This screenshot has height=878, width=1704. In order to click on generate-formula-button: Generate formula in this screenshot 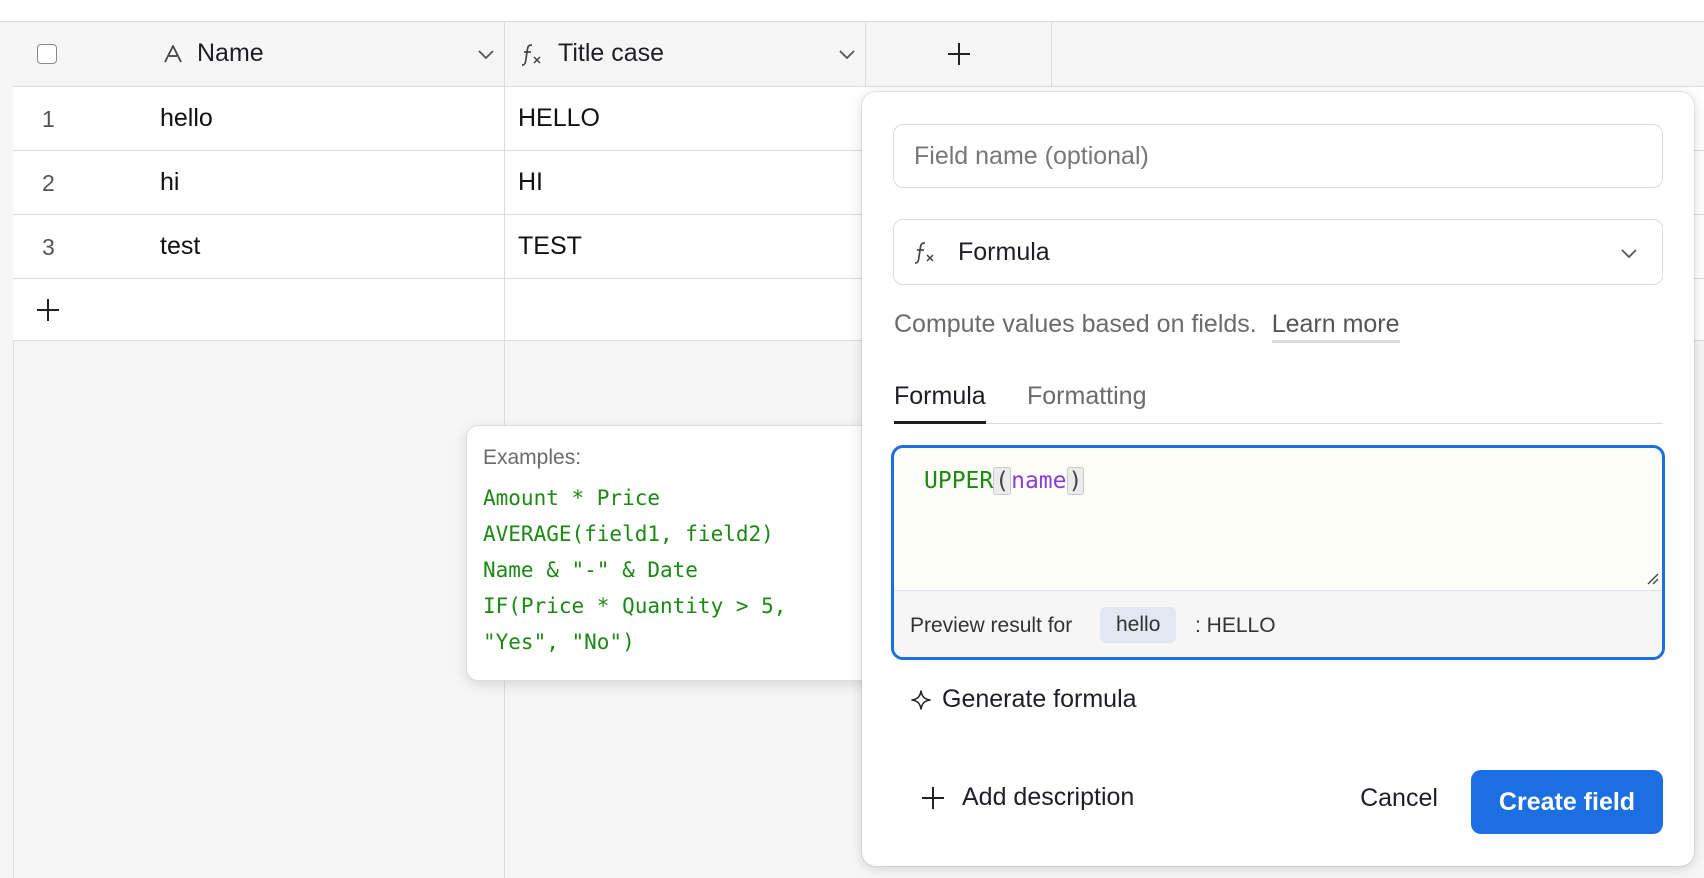, I will do `click(1023, 699)`.